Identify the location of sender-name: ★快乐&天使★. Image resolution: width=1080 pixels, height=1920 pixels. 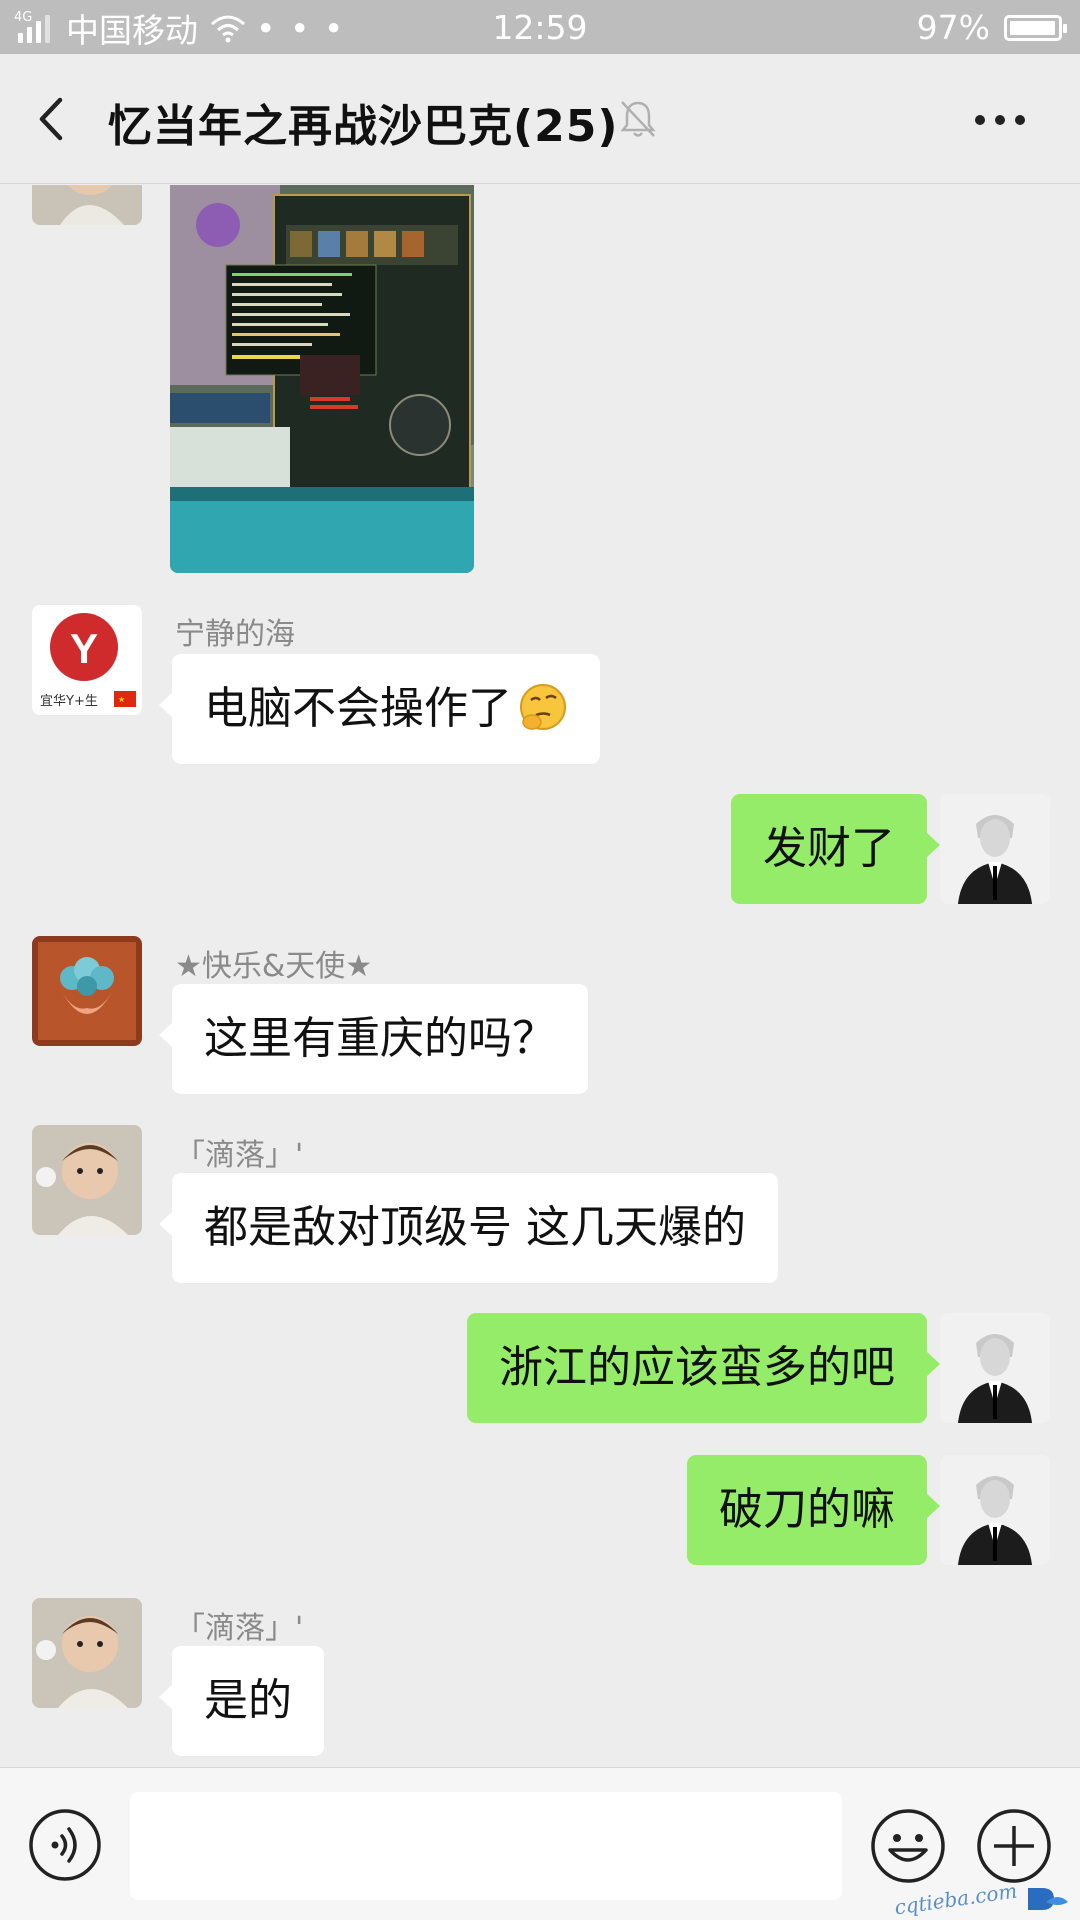
(274, 966).